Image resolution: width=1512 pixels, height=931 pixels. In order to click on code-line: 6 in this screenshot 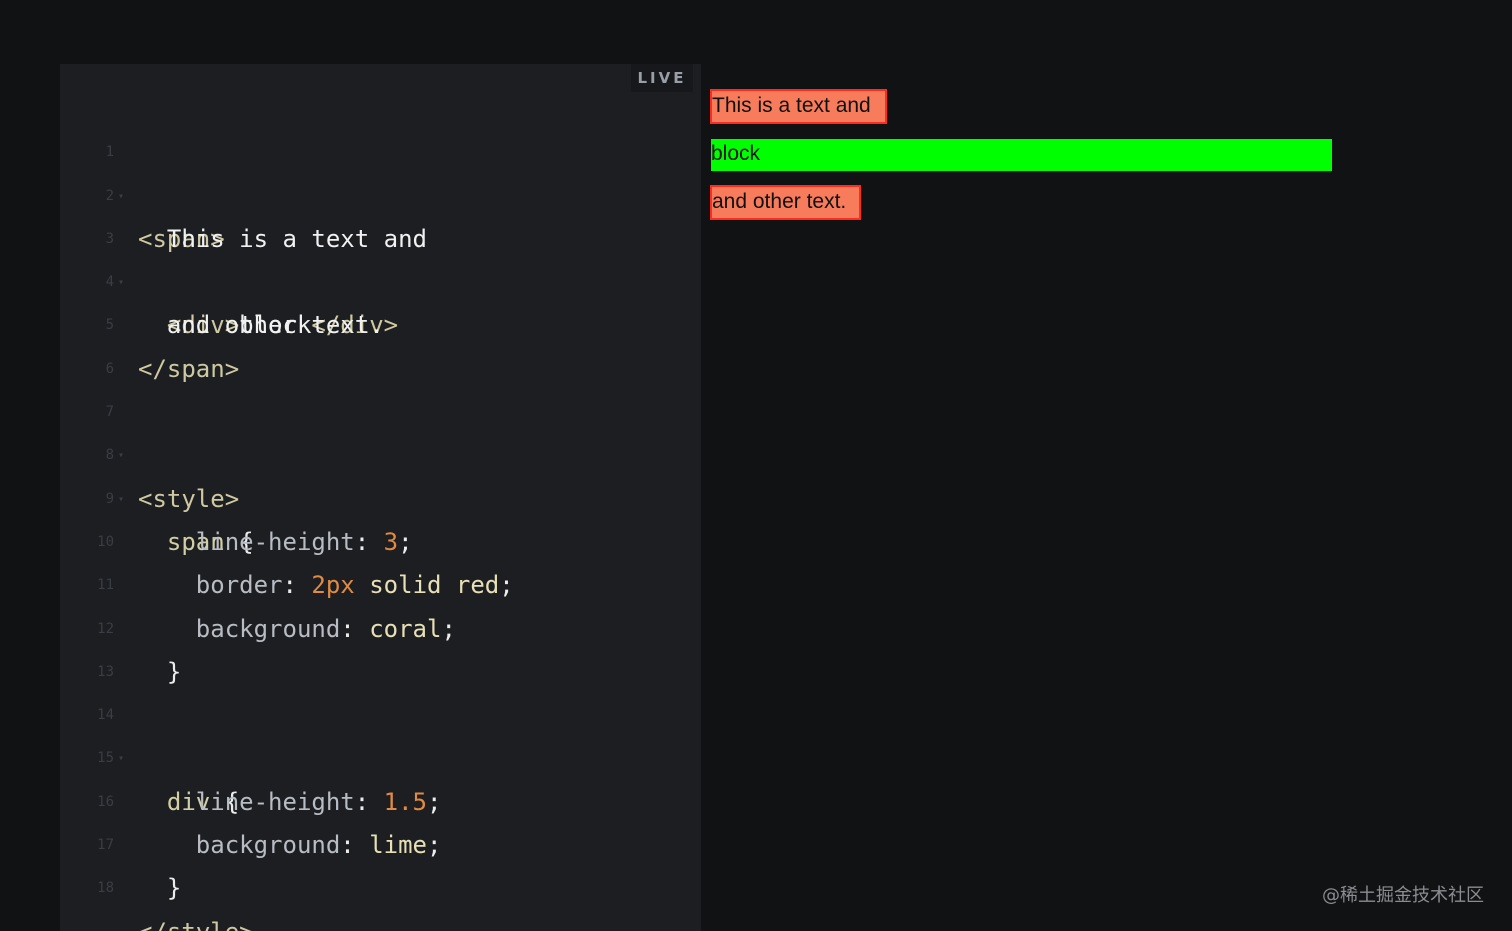, I will do `click(380, 340)`.